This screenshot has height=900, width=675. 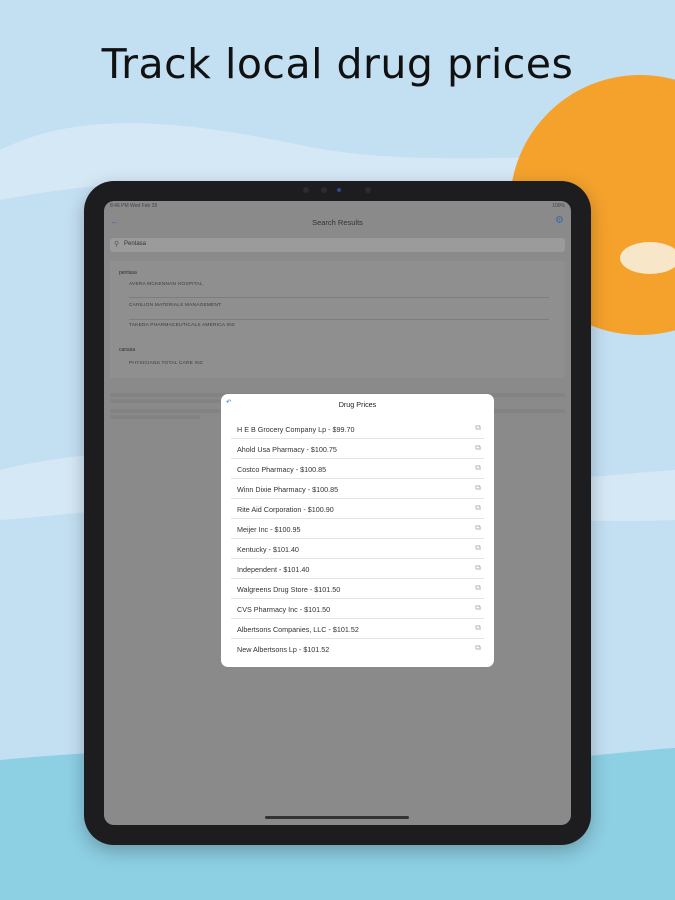 I want to click on status-time: 8:46 PM Wed Feb 28, so click(x=134, y=206).